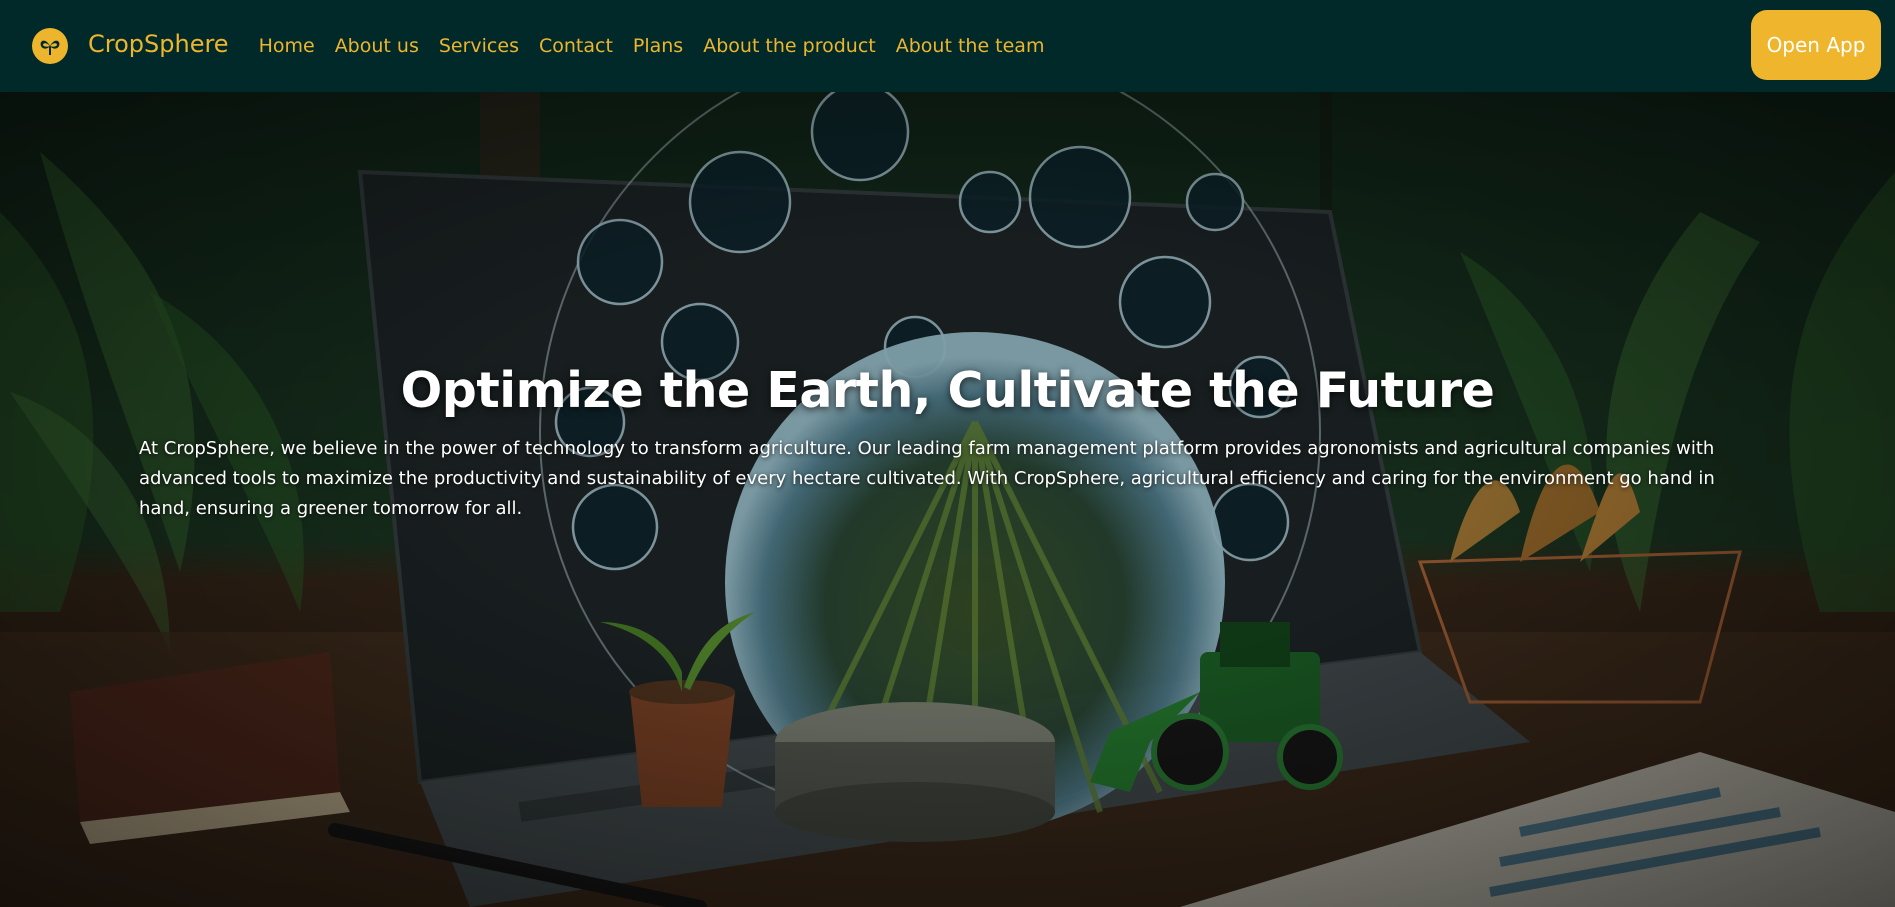 The image size is (1895, 907). I want to click on nav-link-about-us: About us, so click(377, 46).